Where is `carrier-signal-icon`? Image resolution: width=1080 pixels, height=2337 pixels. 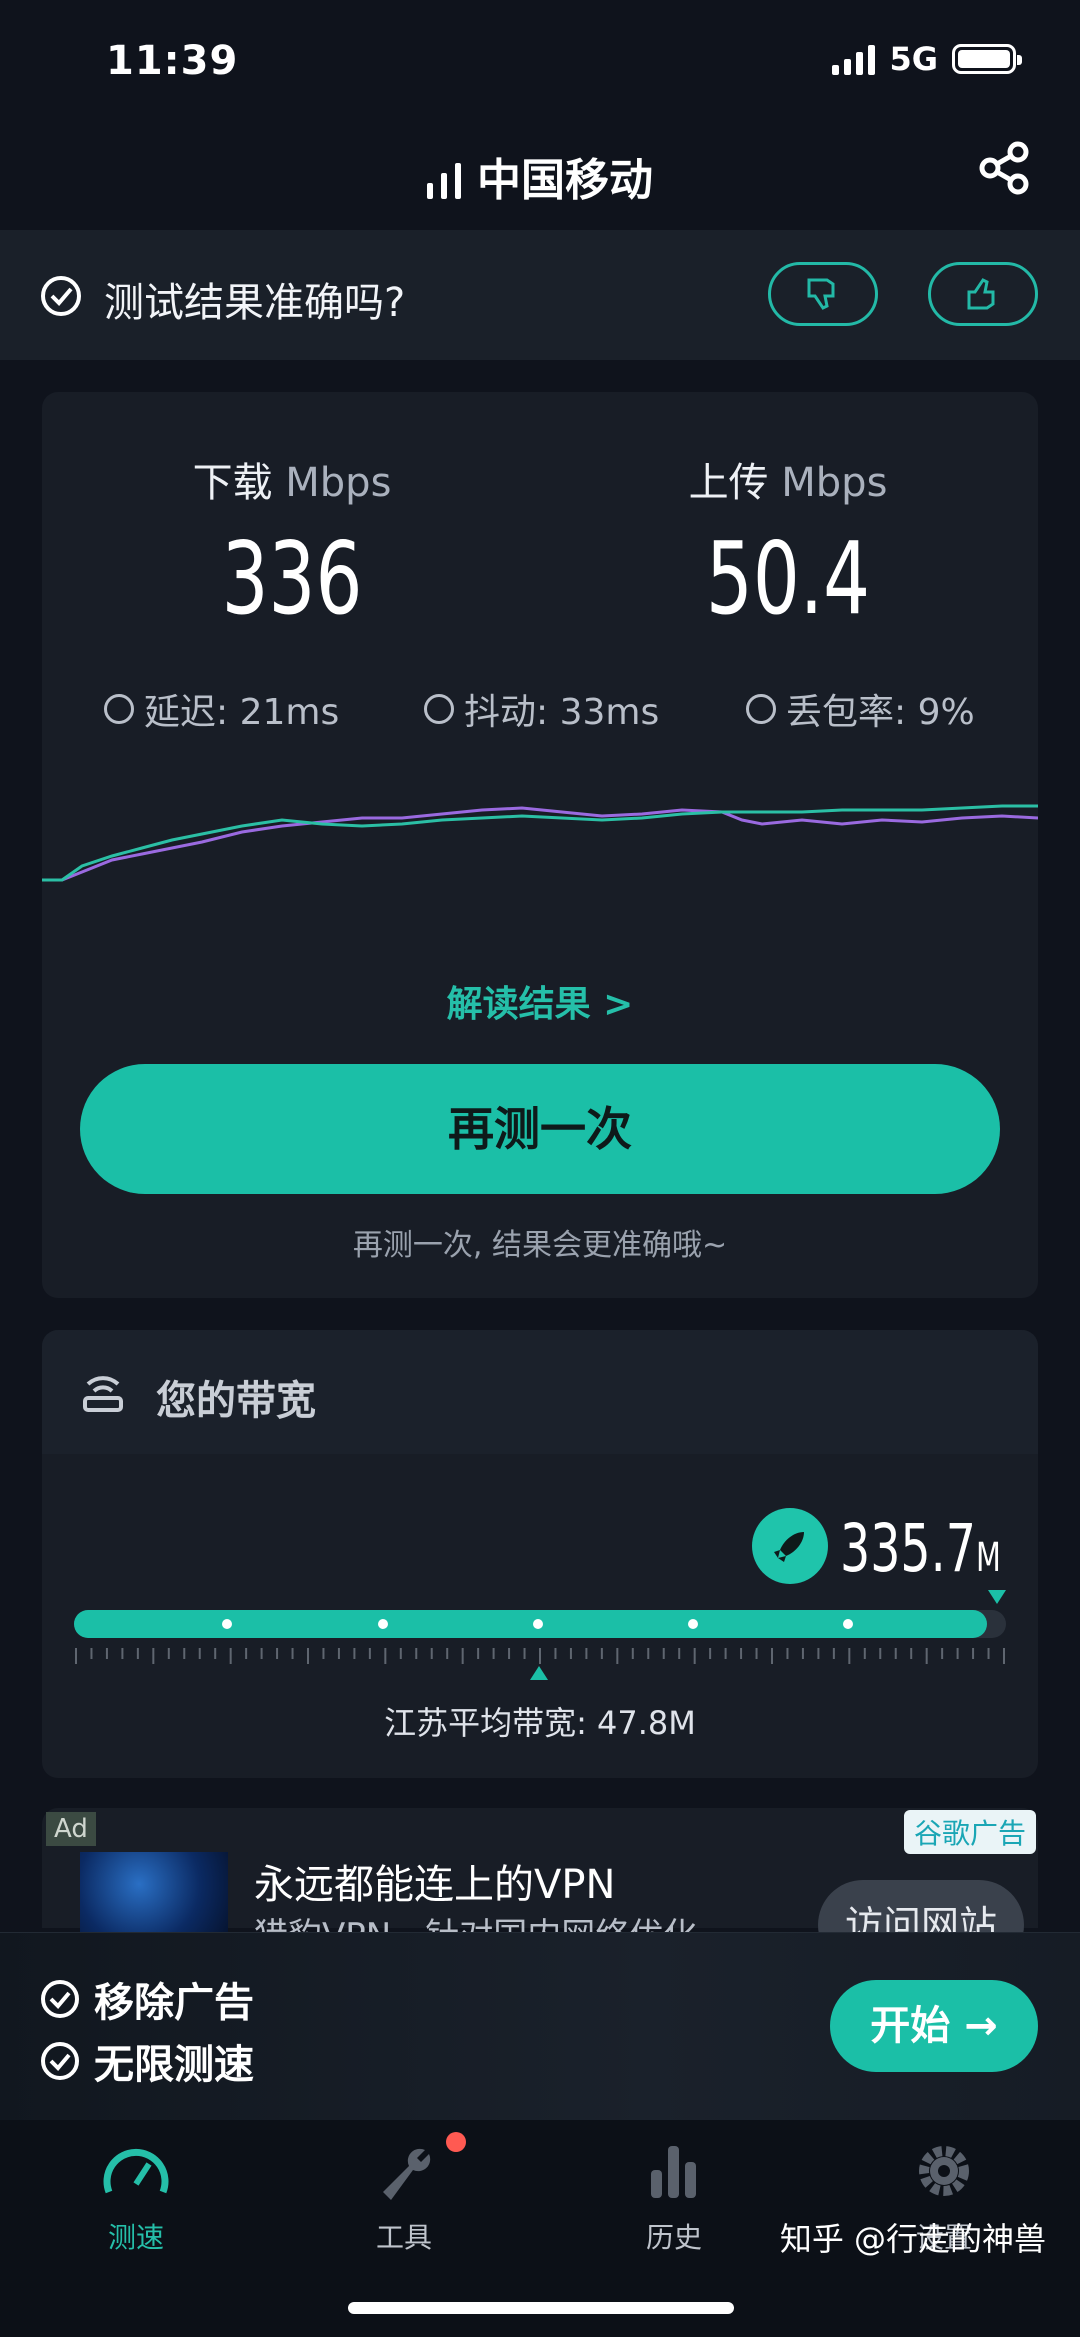
carrier-signal-icon is located at coordinates (444, 180).